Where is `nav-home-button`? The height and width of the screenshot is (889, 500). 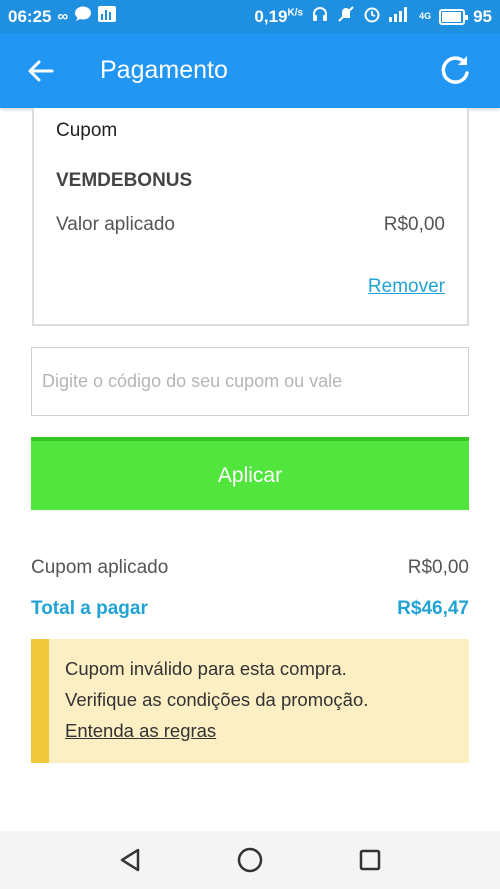 nav-home-button is located at coordinates (250, 860).